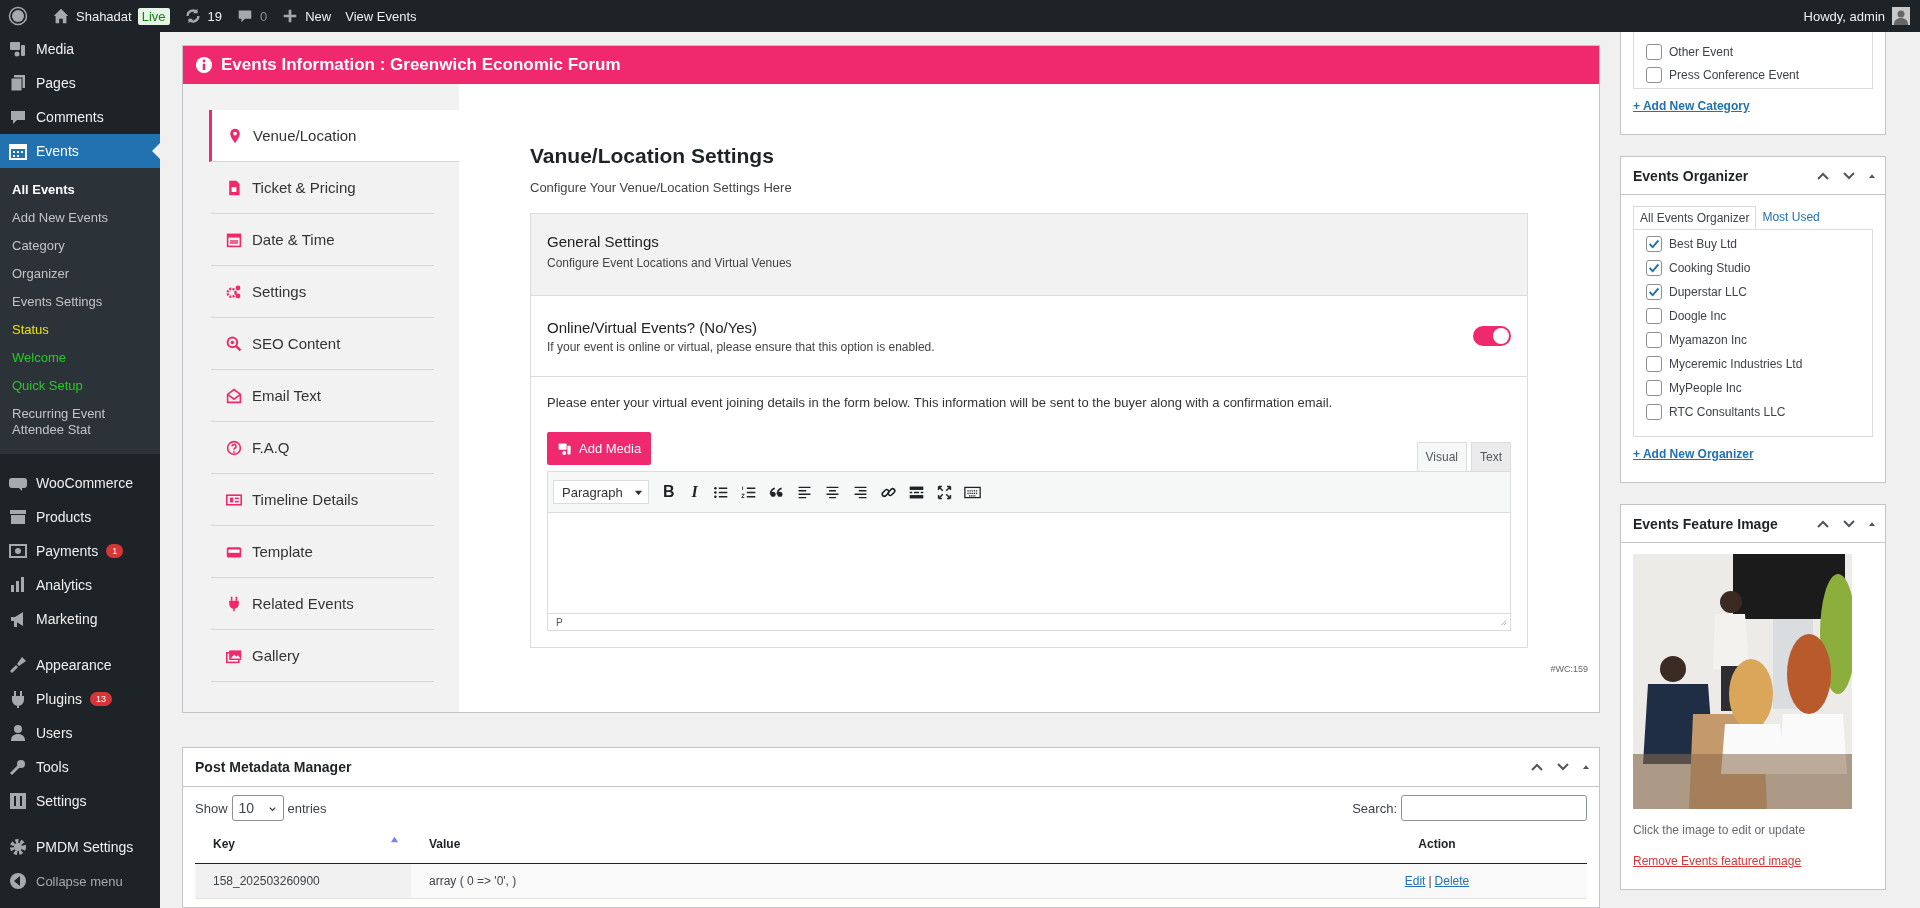  I want to click on editor-mode-tab: Text, so click(1491, 456).